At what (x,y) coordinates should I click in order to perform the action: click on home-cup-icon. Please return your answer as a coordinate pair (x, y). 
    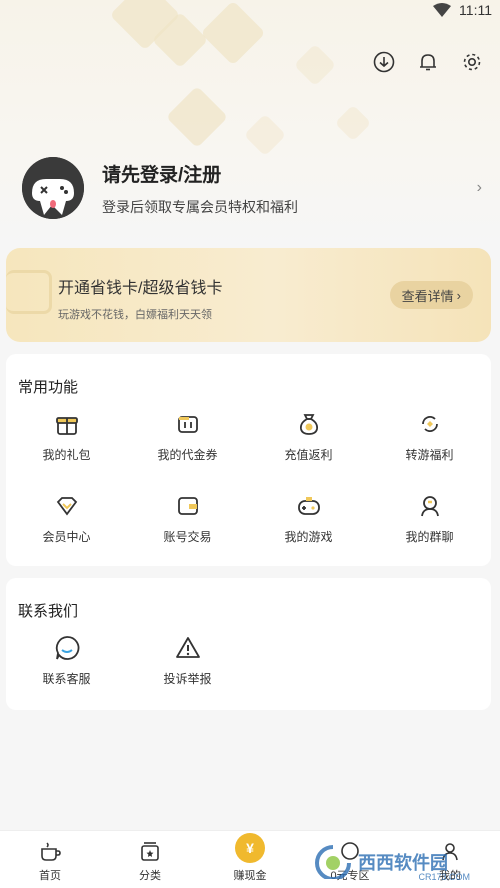
    Looking at the image, I should click on (50, 851).